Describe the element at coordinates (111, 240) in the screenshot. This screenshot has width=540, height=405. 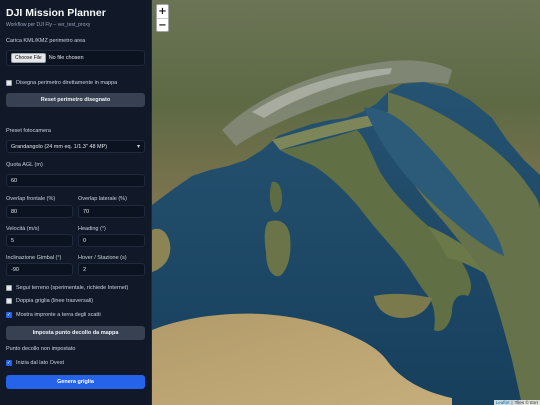
I see `heading-input: 0` at that location.